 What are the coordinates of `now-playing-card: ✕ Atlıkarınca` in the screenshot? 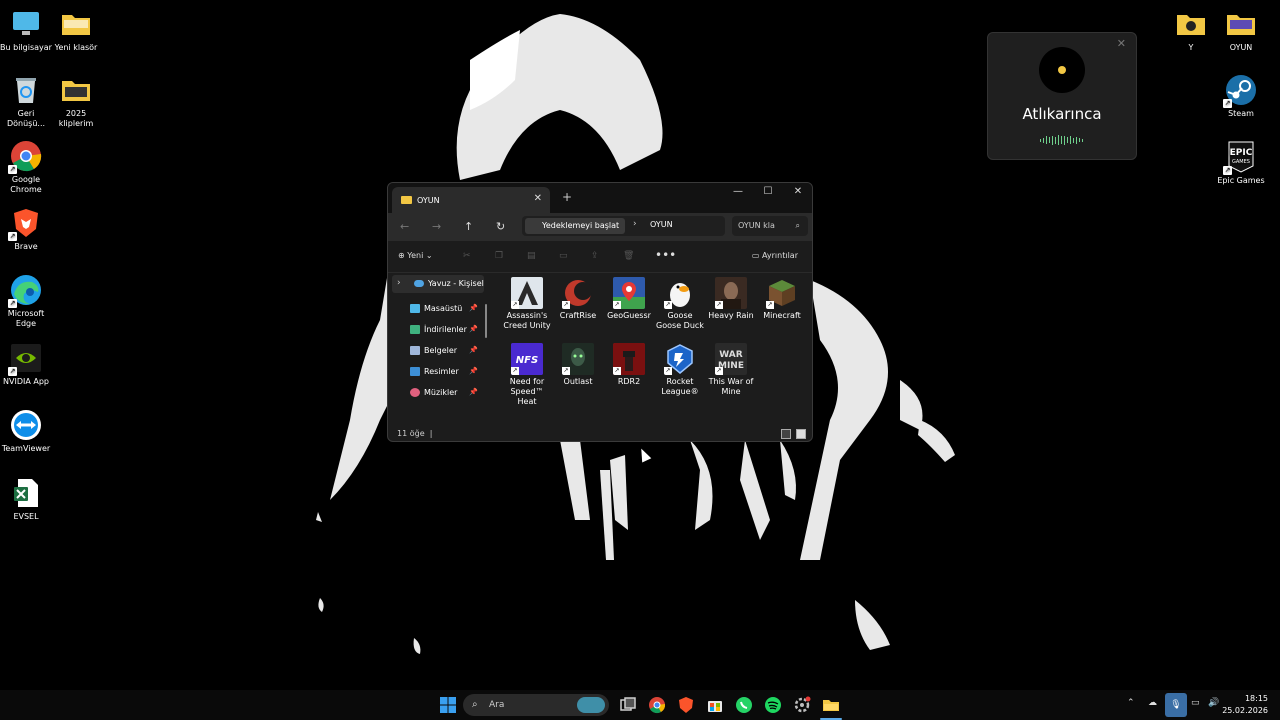 It's located at (1062, 96).